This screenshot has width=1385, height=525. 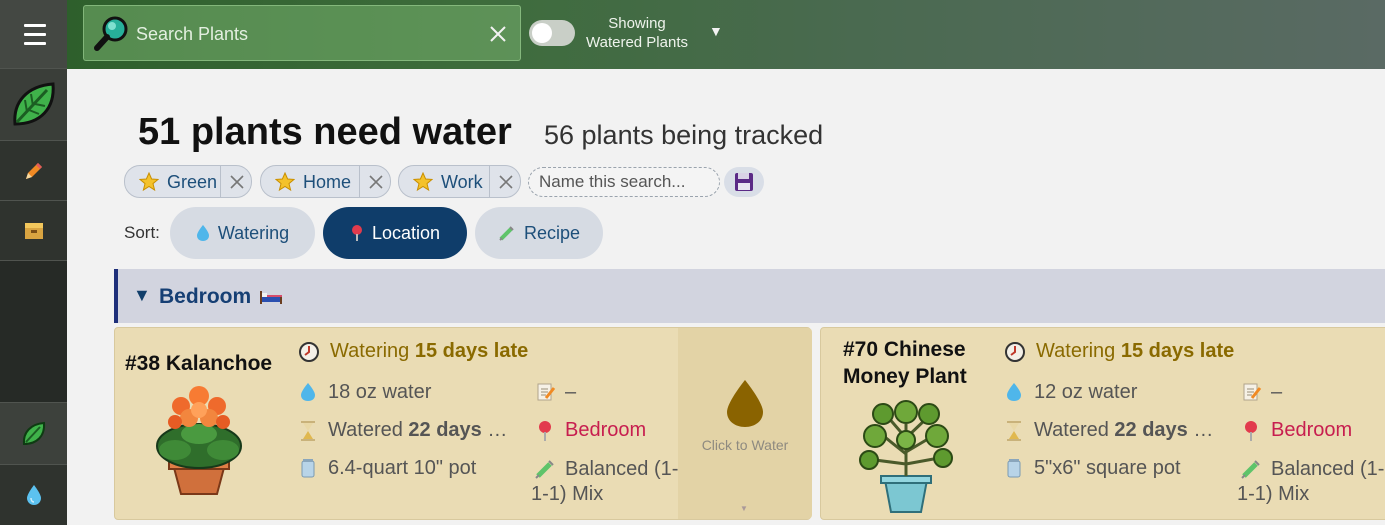 I want to click on bed-icon, so click(x=271, y=297).